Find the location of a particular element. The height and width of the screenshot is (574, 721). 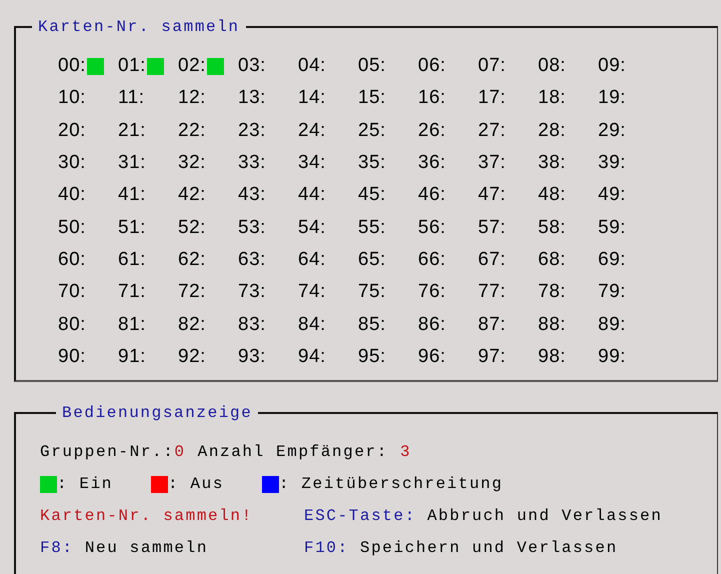

key-action: Abbruch und Verlassen is located at coordinates (544, 516).